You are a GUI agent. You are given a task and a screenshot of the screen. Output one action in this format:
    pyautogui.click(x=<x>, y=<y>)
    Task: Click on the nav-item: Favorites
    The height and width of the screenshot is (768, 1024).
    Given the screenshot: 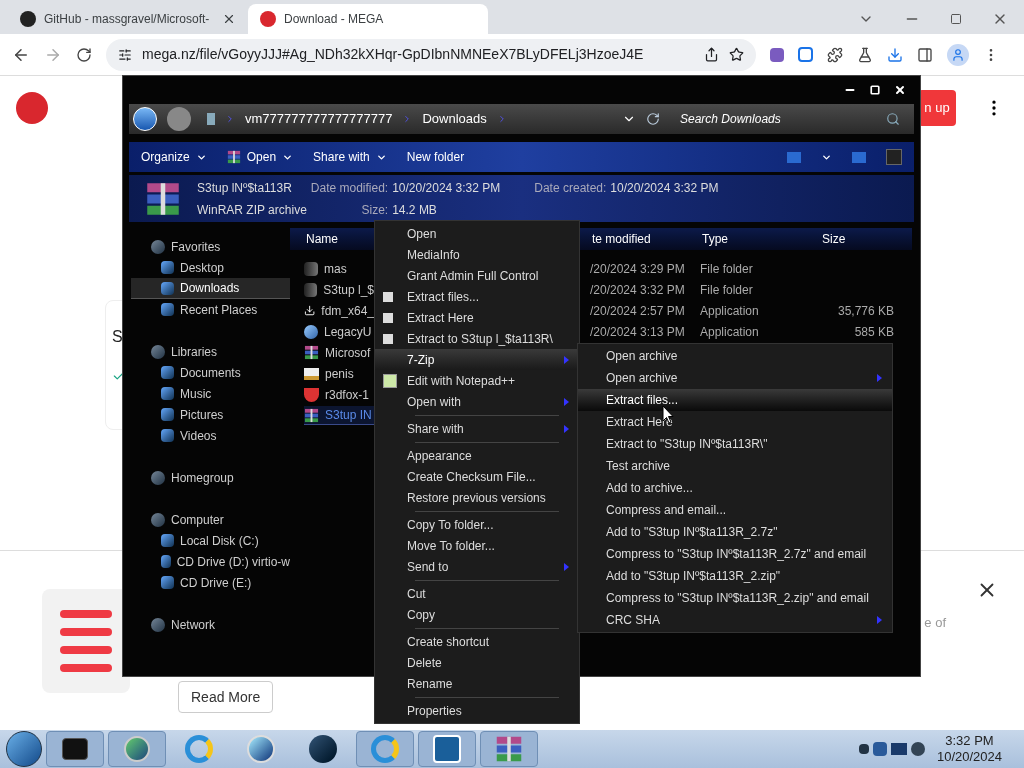 What is the action you would take?
    pyautogui.click(x=210, y=246)
    